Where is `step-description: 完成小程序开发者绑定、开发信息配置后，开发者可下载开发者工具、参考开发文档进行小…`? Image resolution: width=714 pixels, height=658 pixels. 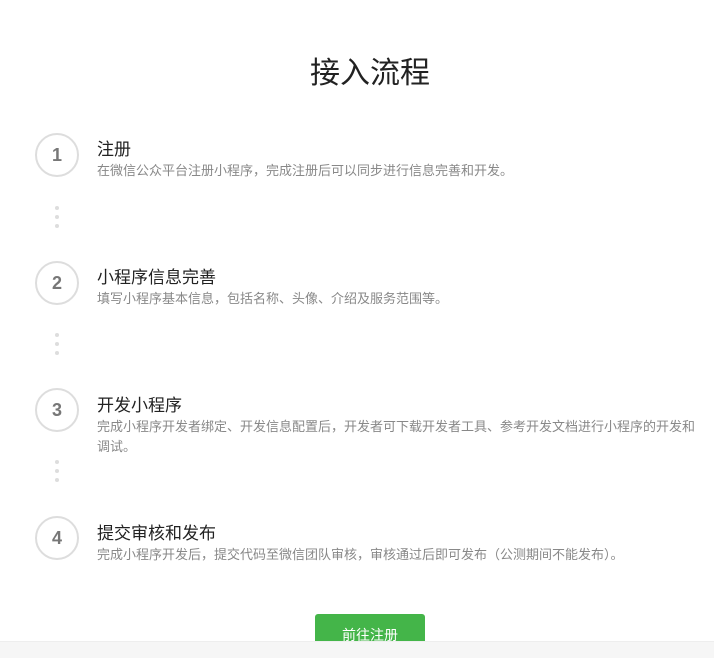 step-description: 完成小程序开发者绑定、开发信息配置后，开发者可下载开发者工具、参考开发文档进行小… is located at coordinates (396, 436).